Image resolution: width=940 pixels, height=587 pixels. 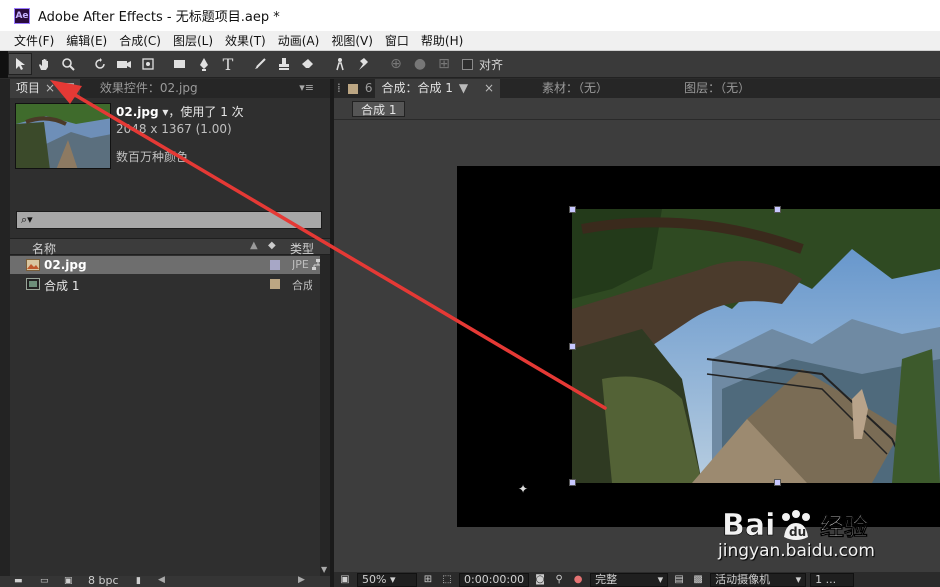 What do you see at coordinates (387, 579) in the screenshot?
I see `zoom-dropdown: 50% ▾` at bounding box center [387, 579].